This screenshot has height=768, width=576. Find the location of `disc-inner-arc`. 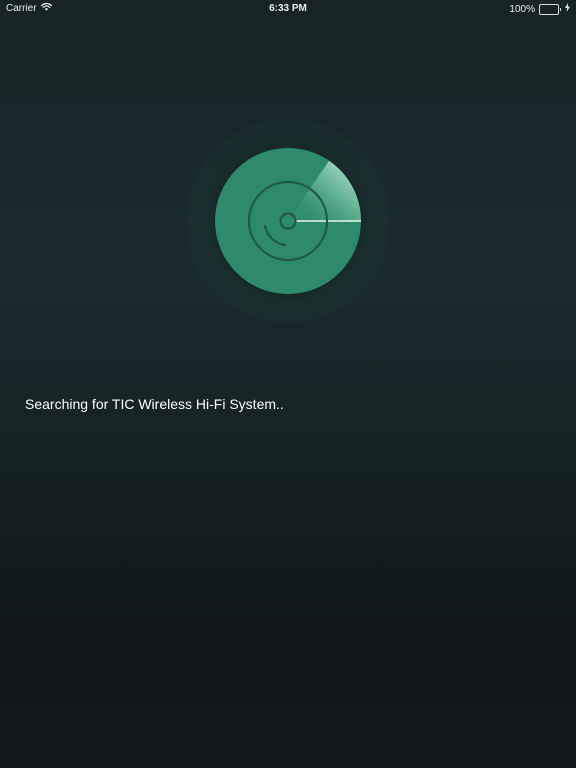

disc-inner-arc is located at coordinates (275, 235).